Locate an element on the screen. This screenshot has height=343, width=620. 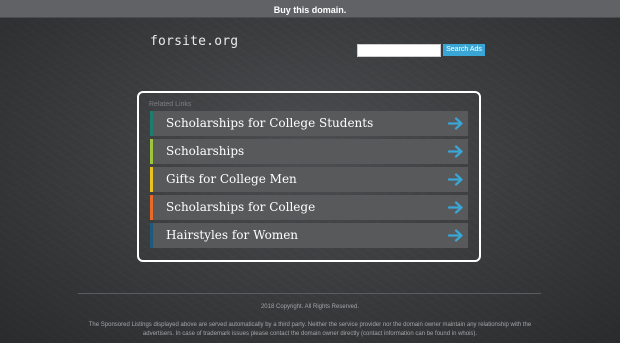
related-link-scholarships-college: Scholarships for College is located at coordinates (309, 207).